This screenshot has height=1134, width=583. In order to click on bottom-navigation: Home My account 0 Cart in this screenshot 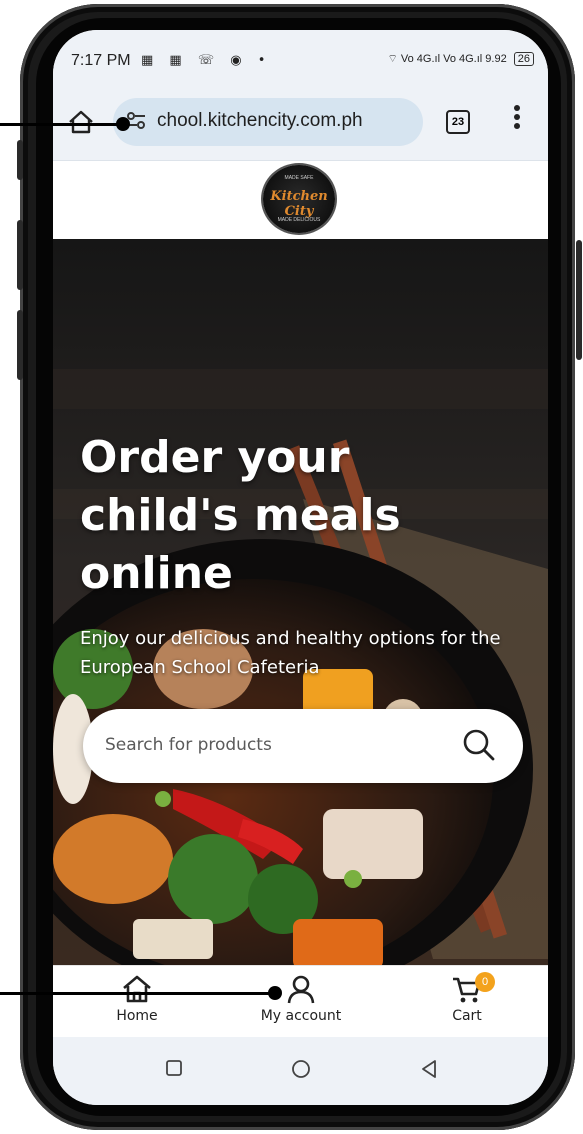, I will do `click(300, 1001)`.